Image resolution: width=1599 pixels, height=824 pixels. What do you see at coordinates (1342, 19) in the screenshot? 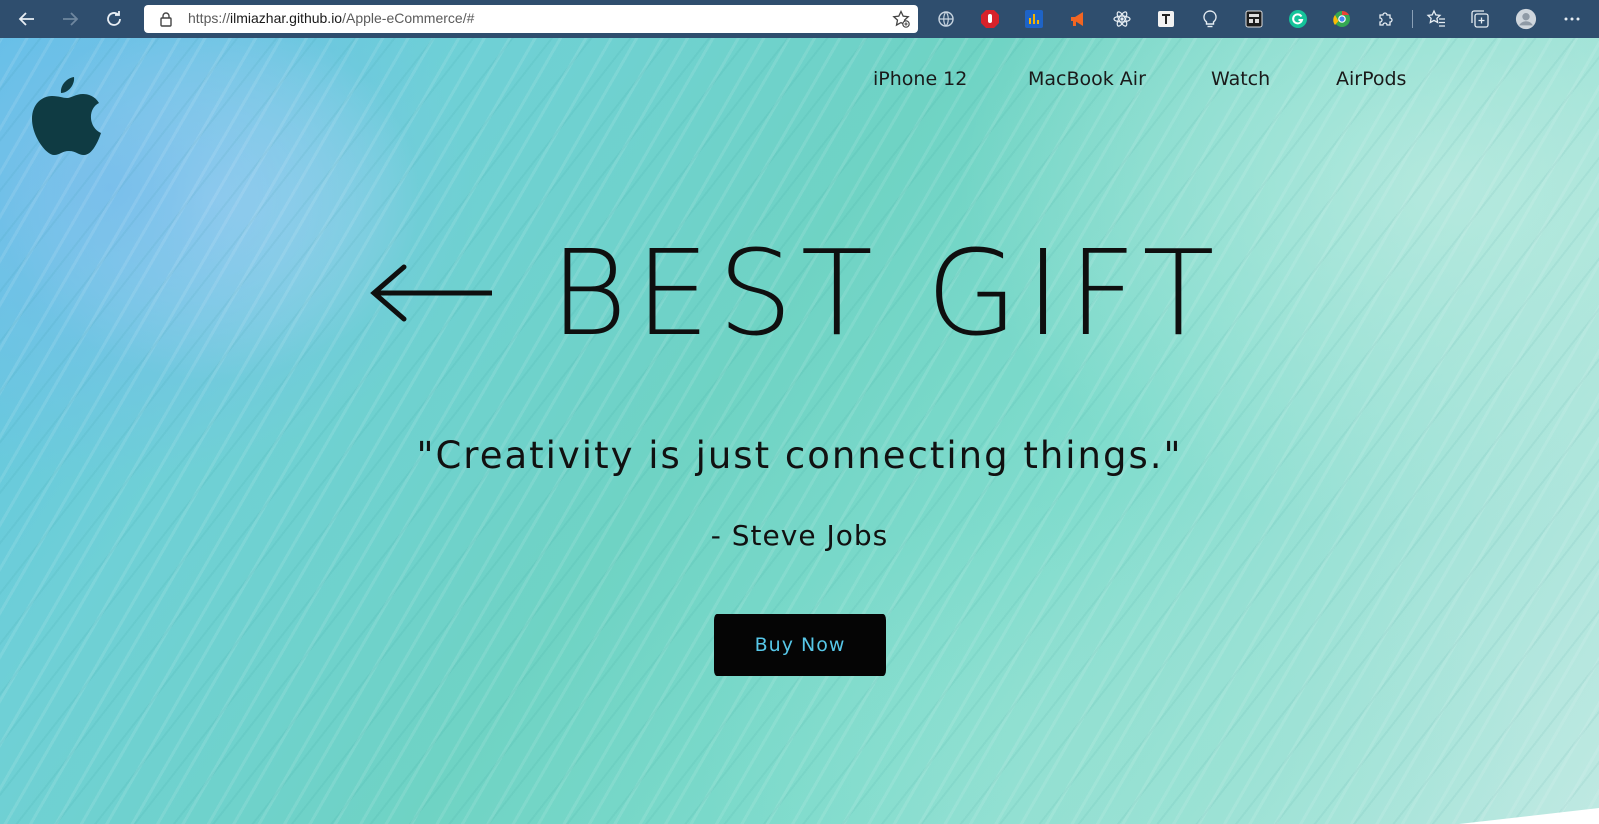
I see `chrome-ext-icon` at bounding box center [1342, 19].